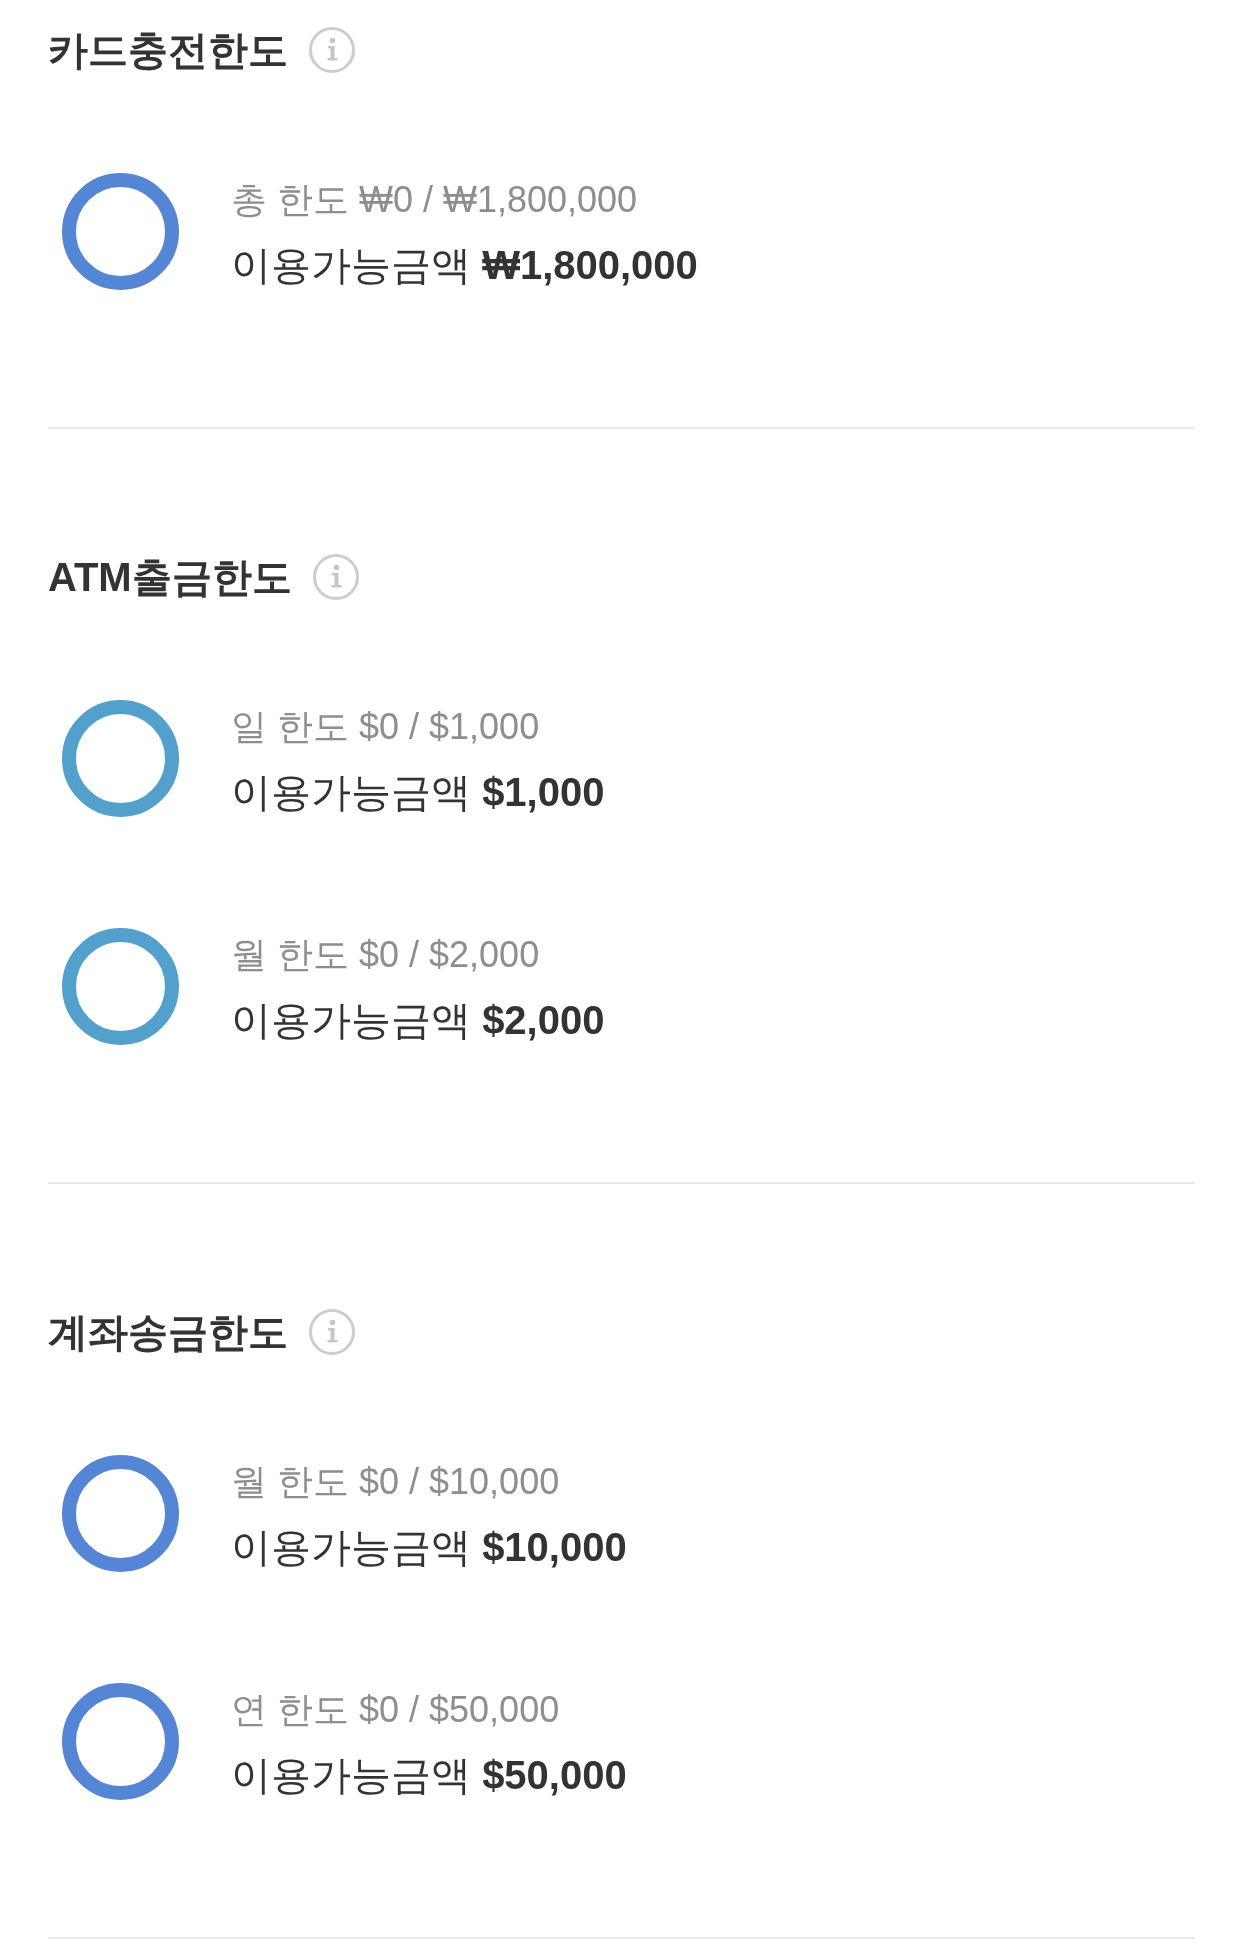 The width and height of the screenshot is (1242, 1959). I want to click on available-amount-text: 이용가능금액 $50,000, so click(429, 1775).